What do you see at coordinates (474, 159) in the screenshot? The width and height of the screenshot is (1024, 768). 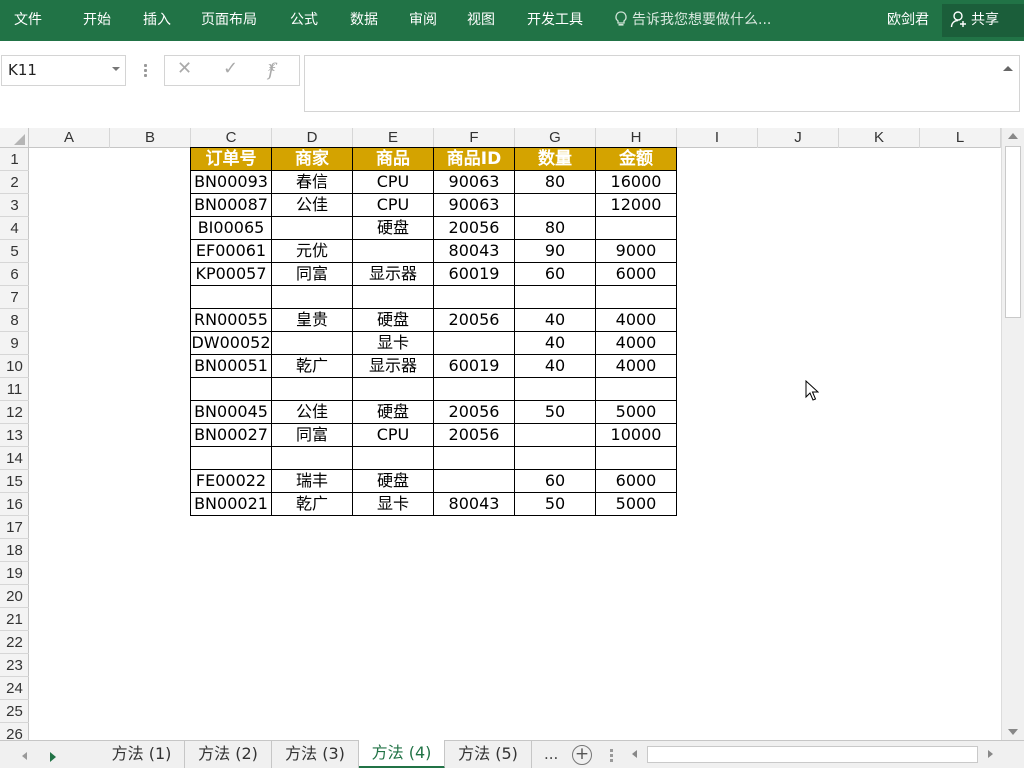 I see `table-header-cell: 商品ID` at bounding box center [474, 159].